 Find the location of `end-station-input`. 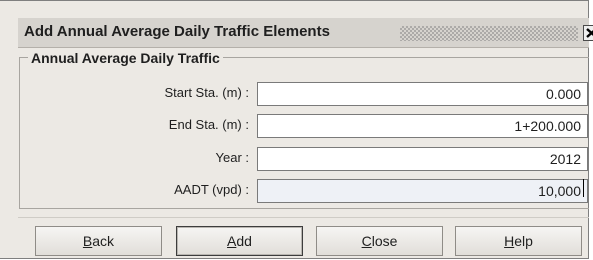

end-station-input is located at coordinates (422, 126).